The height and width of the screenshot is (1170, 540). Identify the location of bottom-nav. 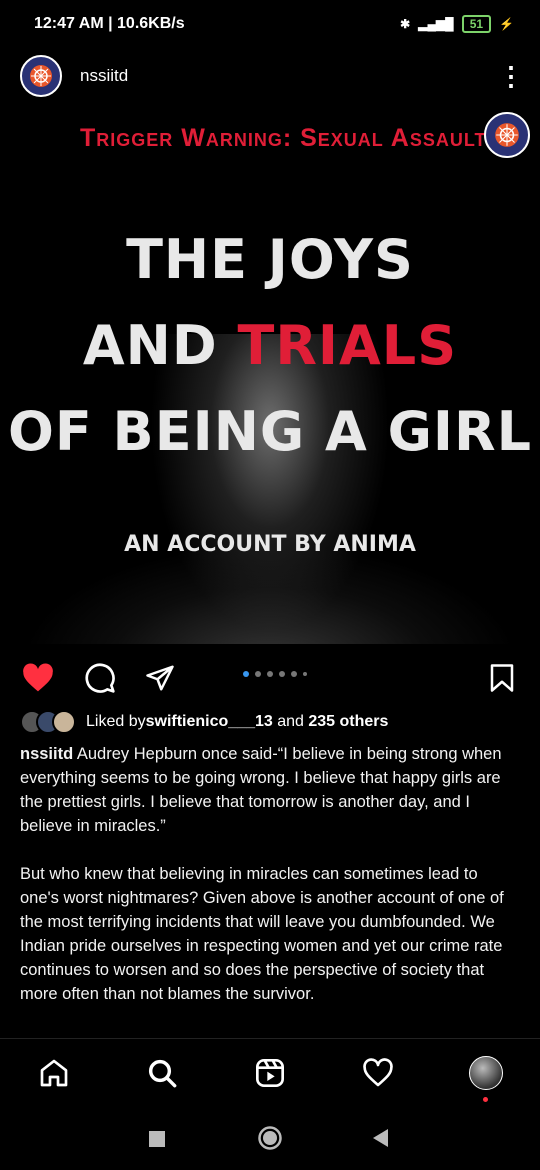
(270, 1072).